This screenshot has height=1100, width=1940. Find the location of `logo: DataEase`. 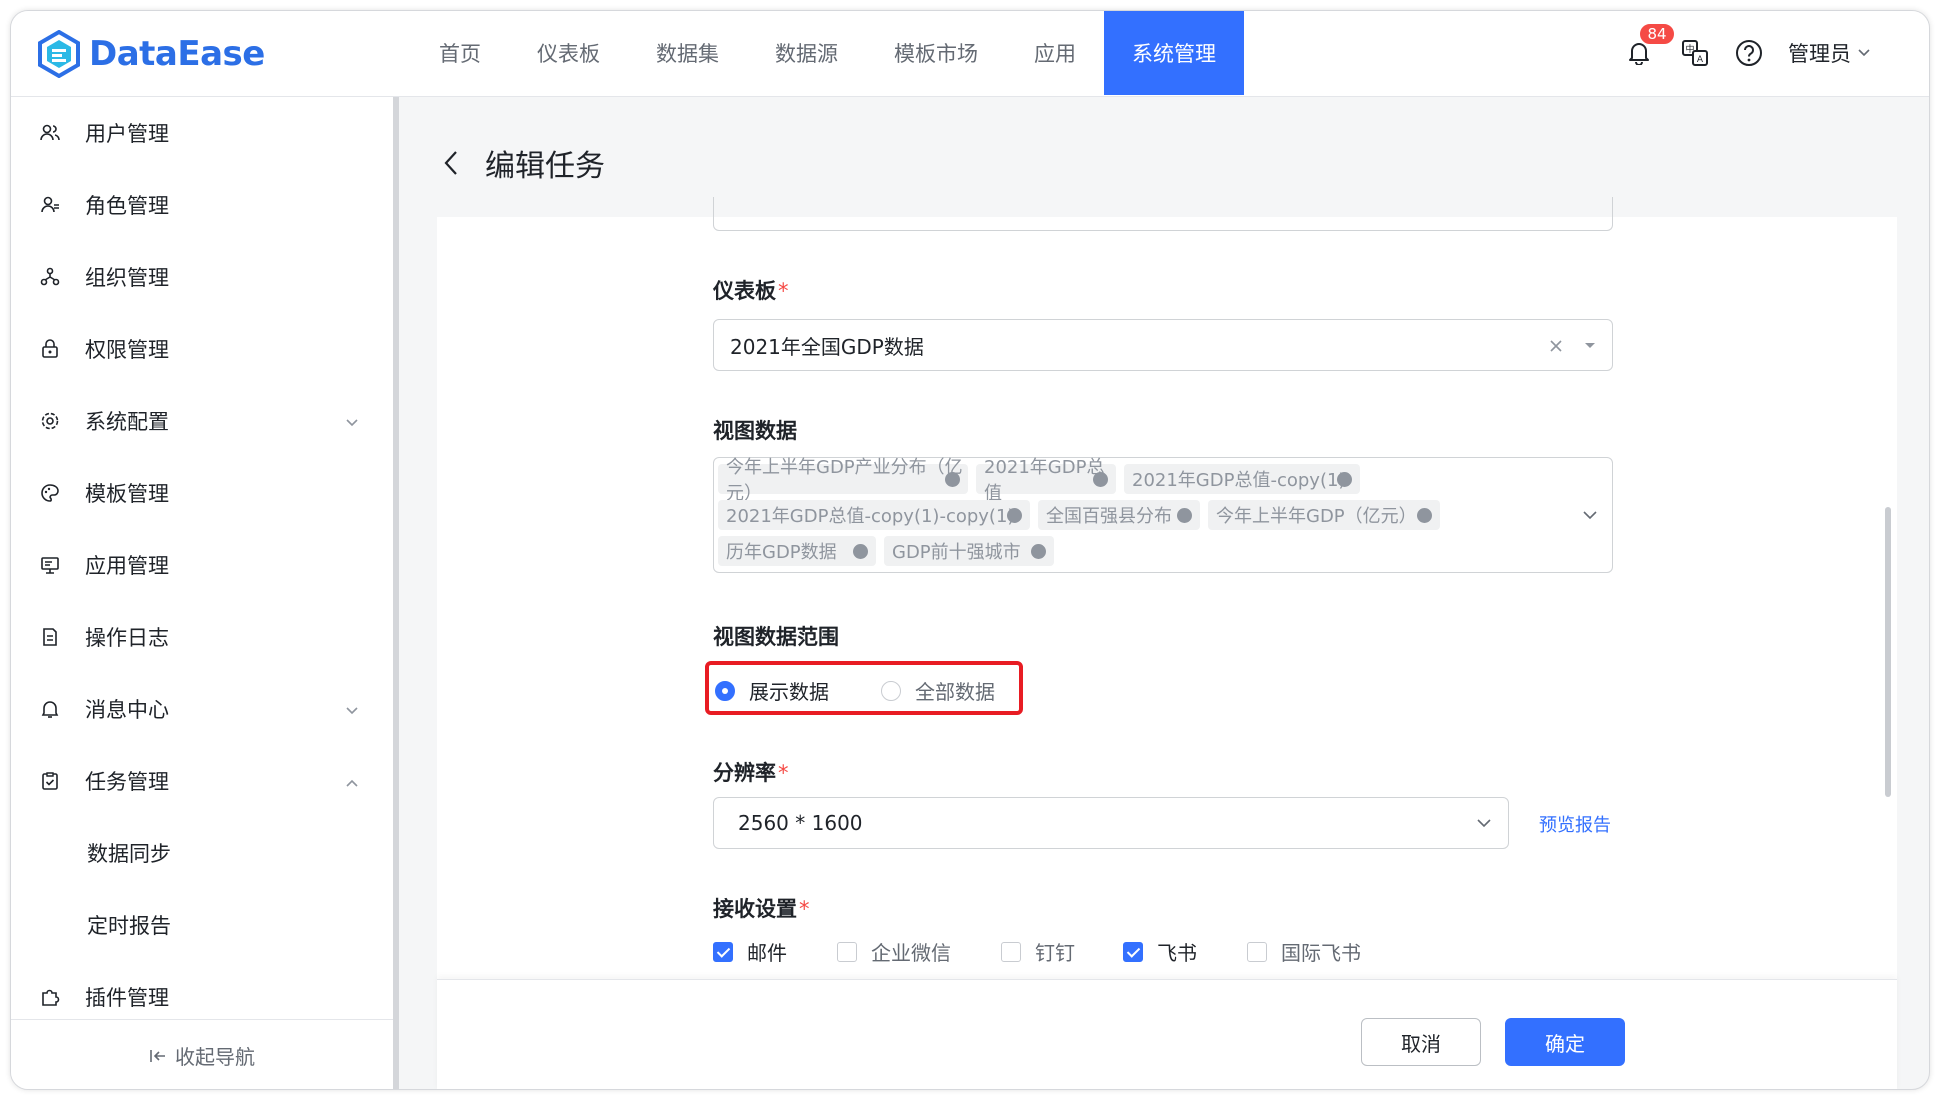

logo: DataEase is located at coordinates (151, 54).